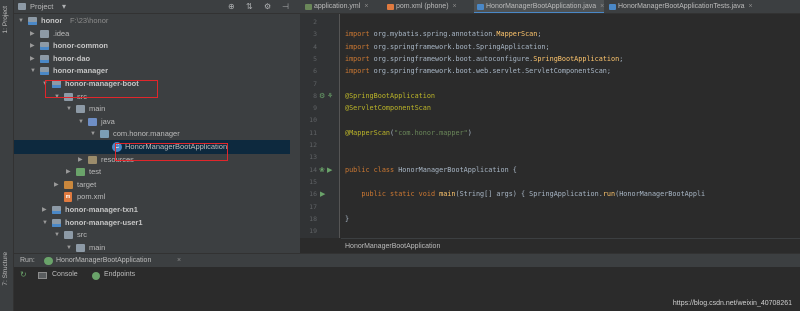  What do you see at coordinates (92, 121) in the screenshot?
I see `source-folder-icon` at bounding box center [92, 121].